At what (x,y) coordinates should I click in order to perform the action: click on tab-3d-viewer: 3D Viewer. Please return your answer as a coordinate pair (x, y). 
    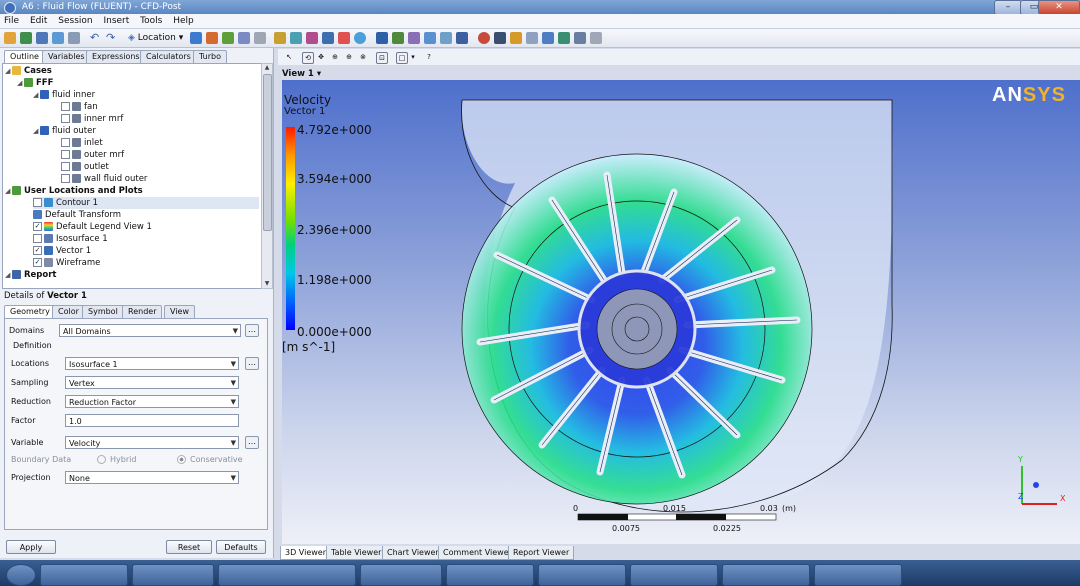
    Looking at the image, I should click on (305, 553).